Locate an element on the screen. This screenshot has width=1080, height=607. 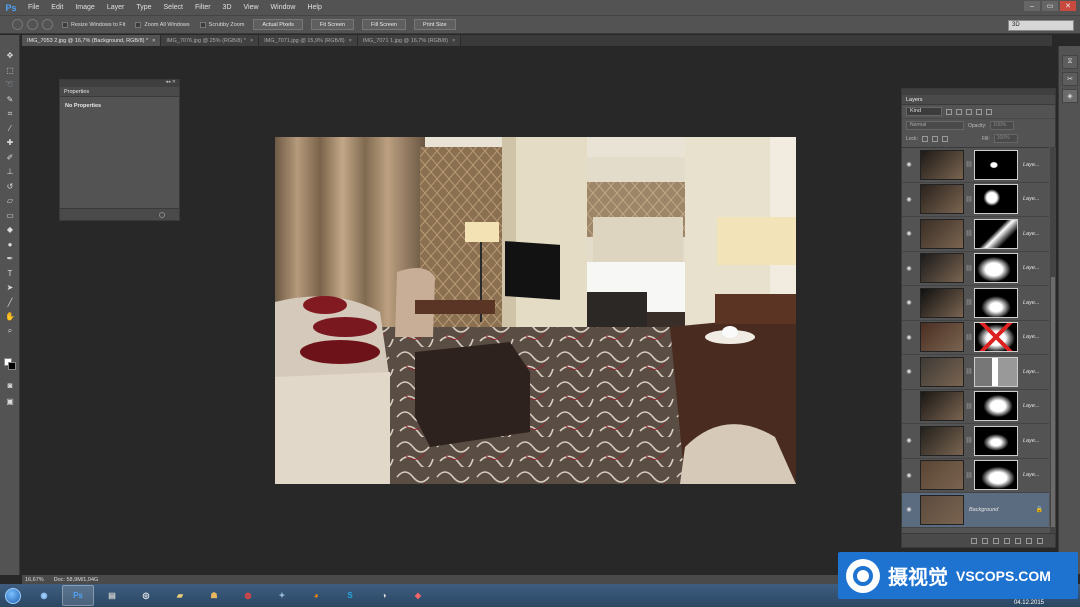
quick-mask-icon: ◙ is located at coordinates (10, 386).